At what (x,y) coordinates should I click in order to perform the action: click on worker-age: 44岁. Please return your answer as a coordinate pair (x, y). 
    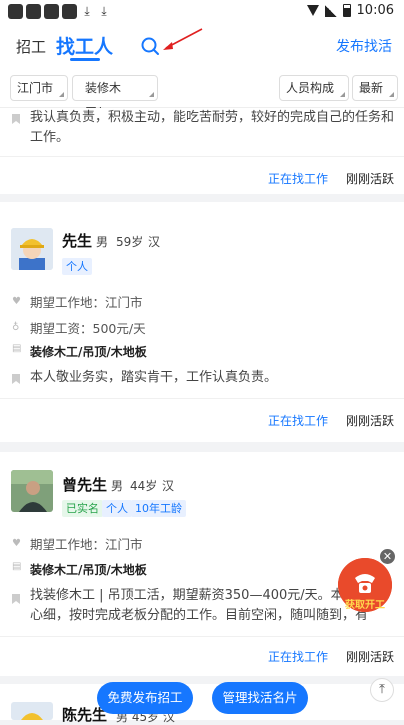
    Looking at the image, I should click on (144, 486).